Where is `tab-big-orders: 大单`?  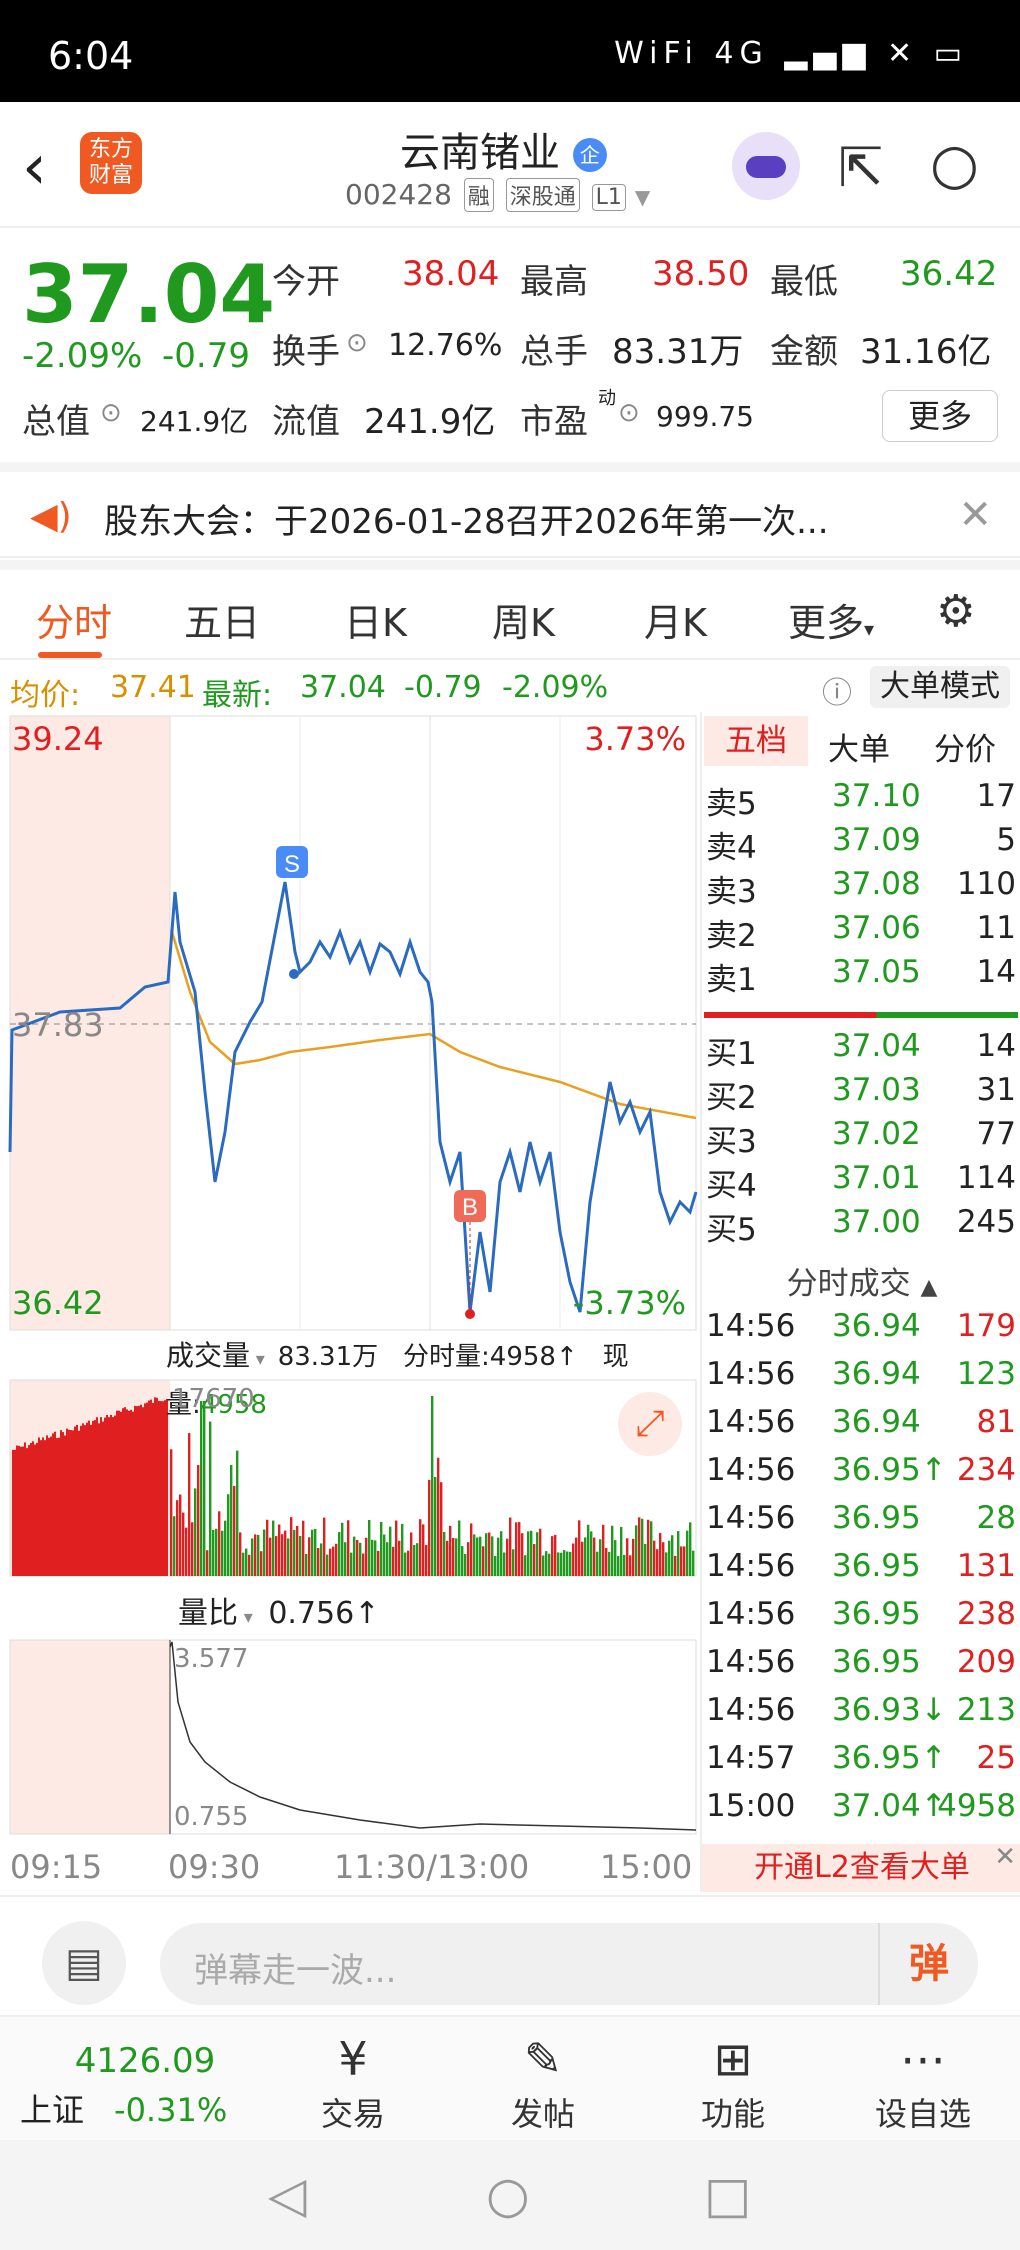
tab-big-orders: 大单 is located at coordinates (859, 746).